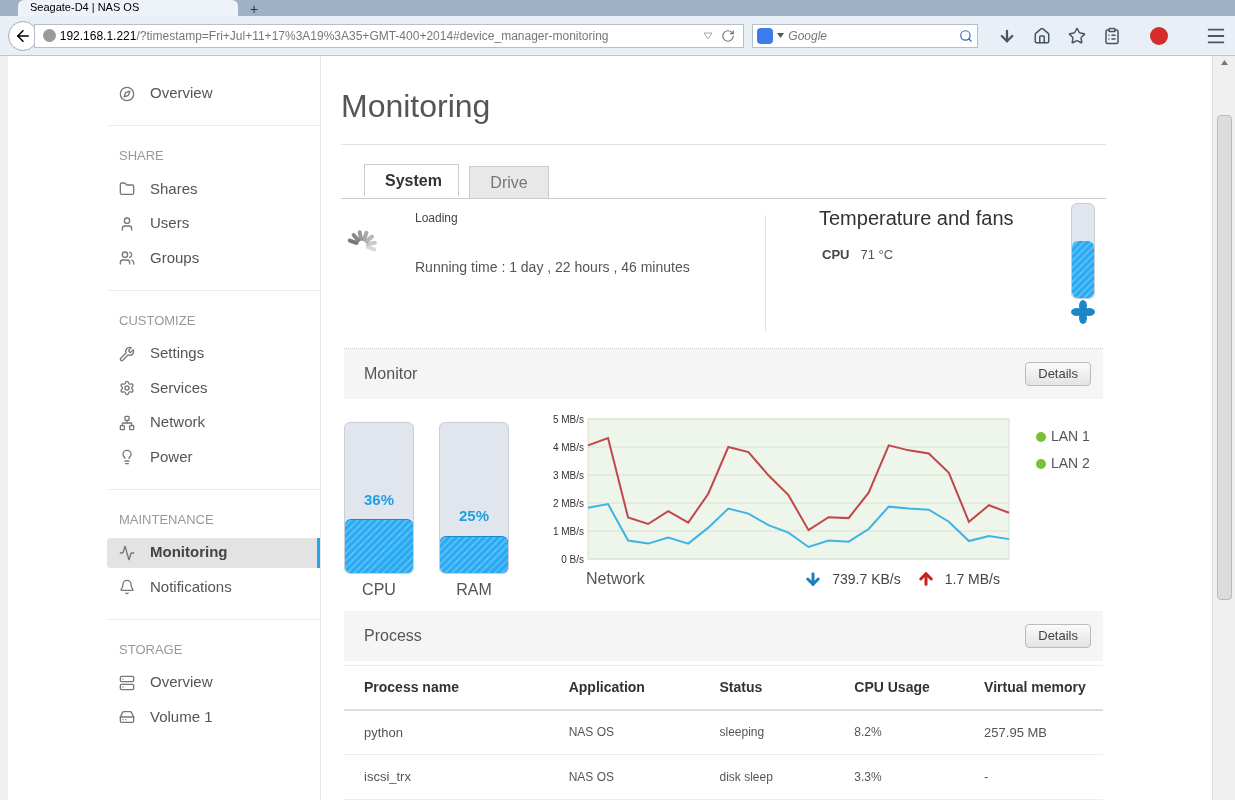  Describe the element at coordinates (871, 35) in the screenshot. I see `search-input: Google` at that location.